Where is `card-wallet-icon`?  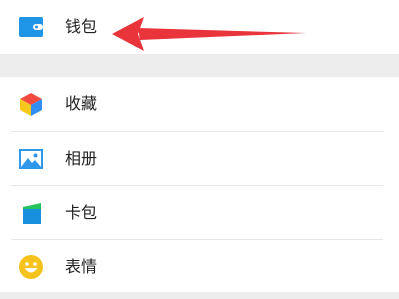
card-wallet-icon is located at coordinates (32, 213).